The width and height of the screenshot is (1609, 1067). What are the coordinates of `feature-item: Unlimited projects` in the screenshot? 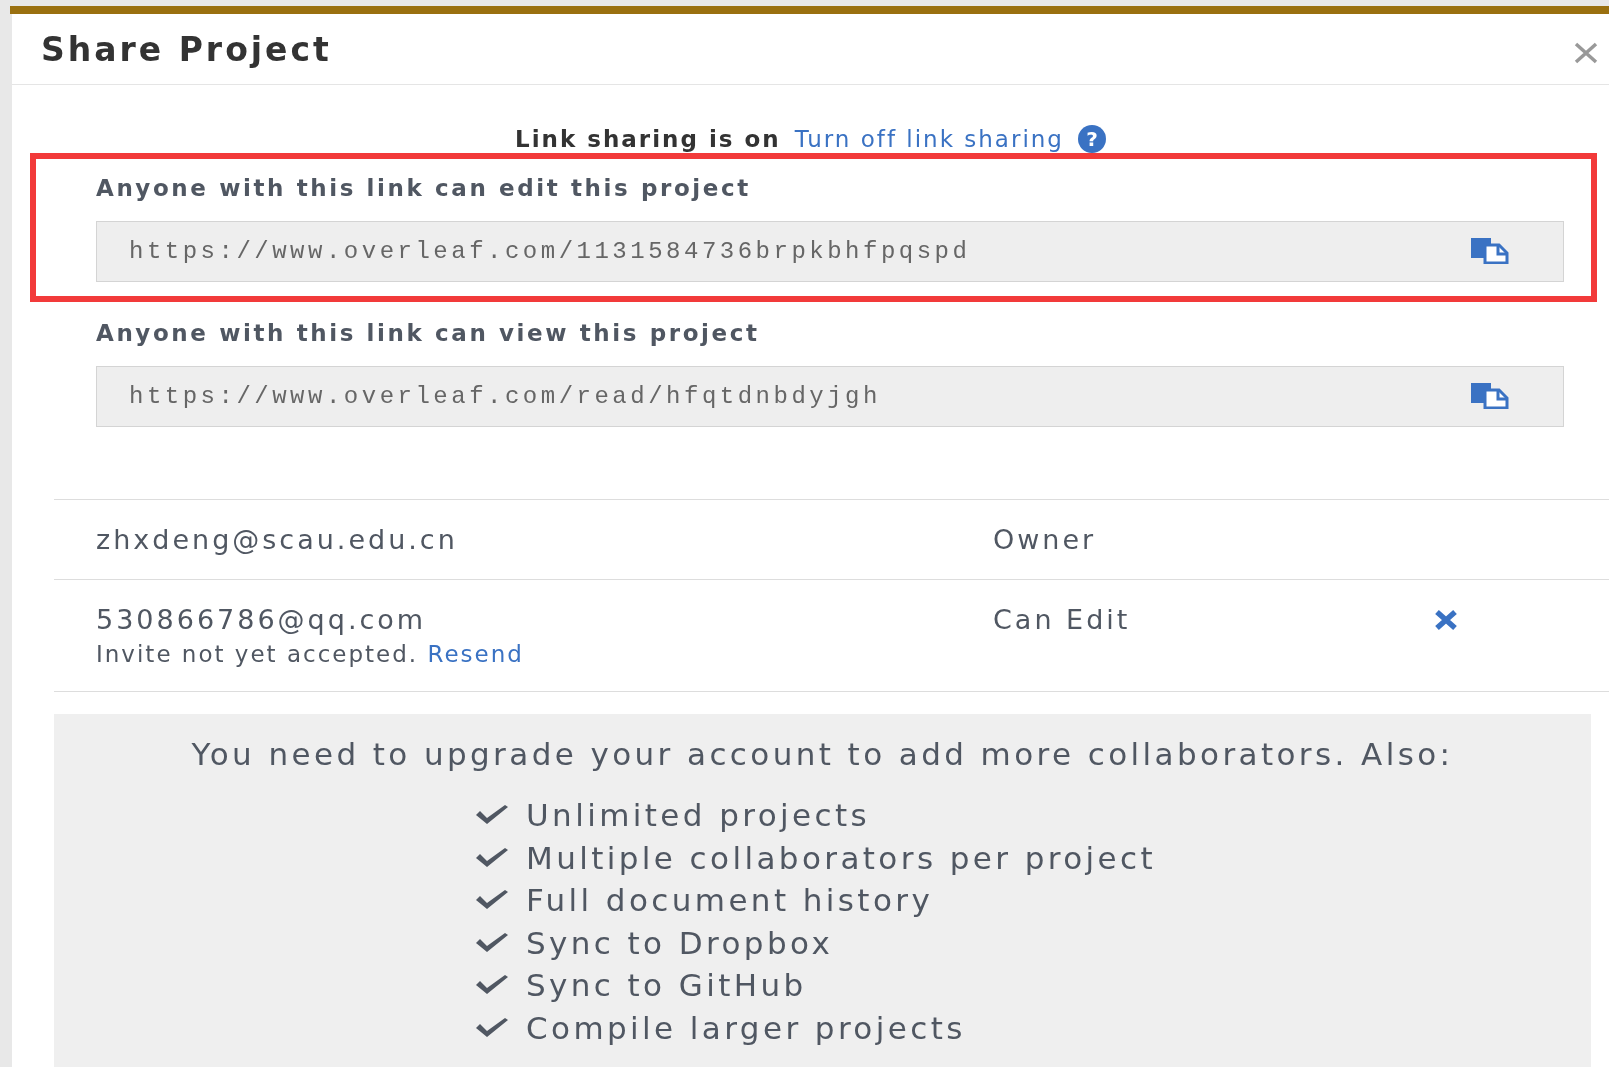 It's located at (698, 815).